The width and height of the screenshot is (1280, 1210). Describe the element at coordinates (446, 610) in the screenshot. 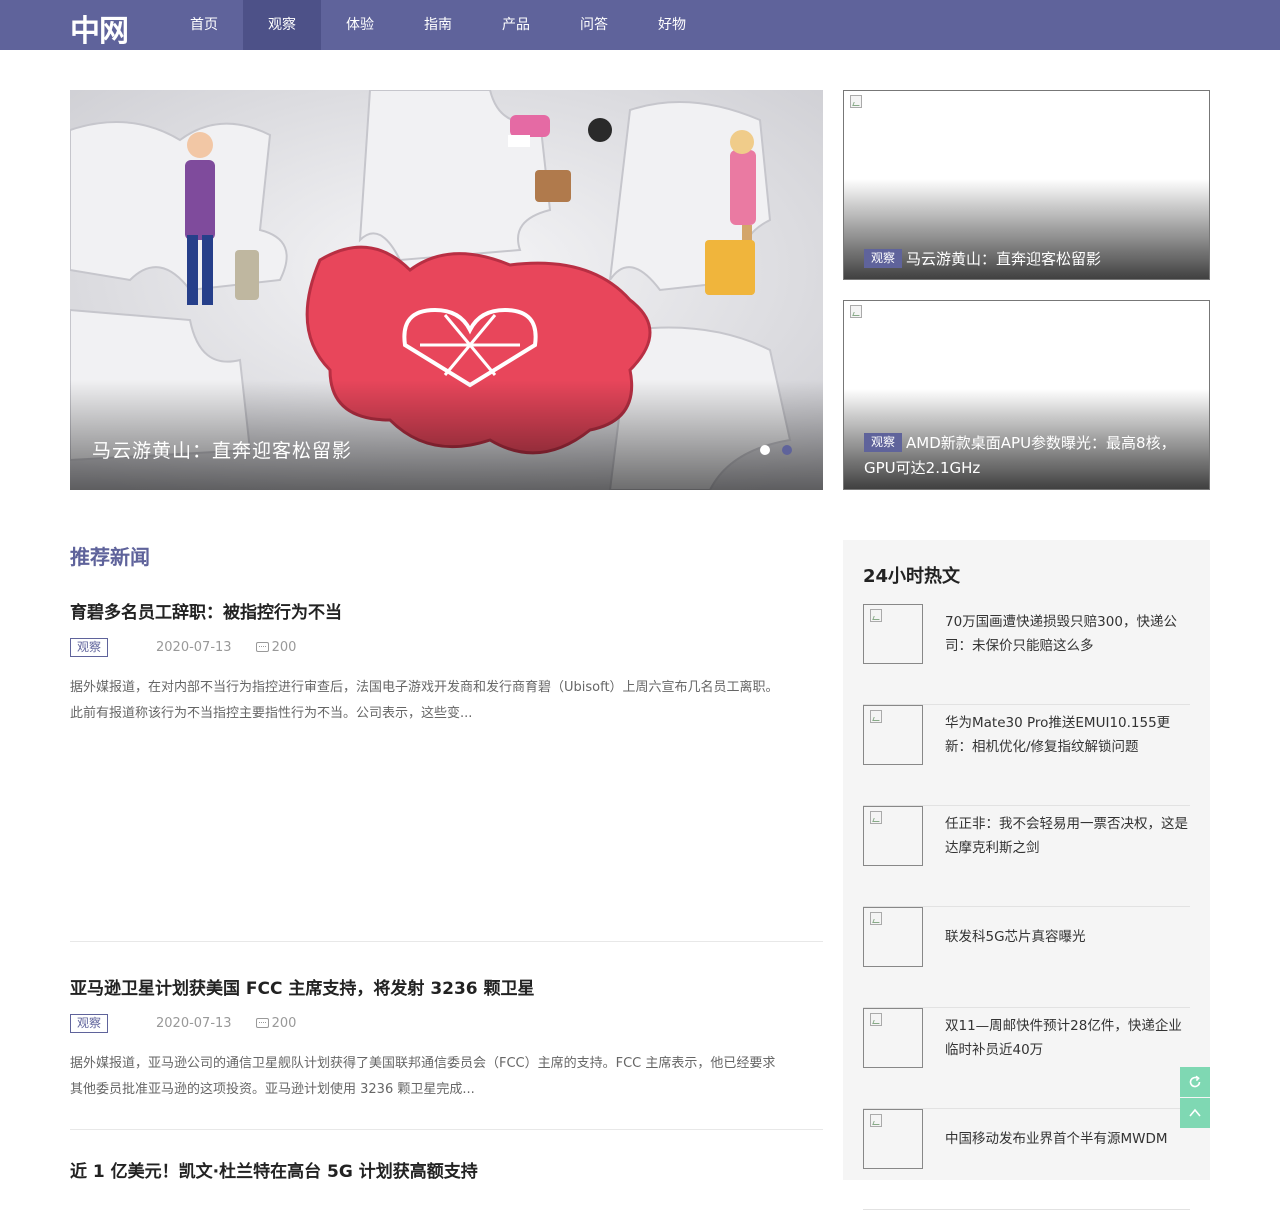

I see `article-title: 育碧多名员工辞职：被指控行为不当` at that location.